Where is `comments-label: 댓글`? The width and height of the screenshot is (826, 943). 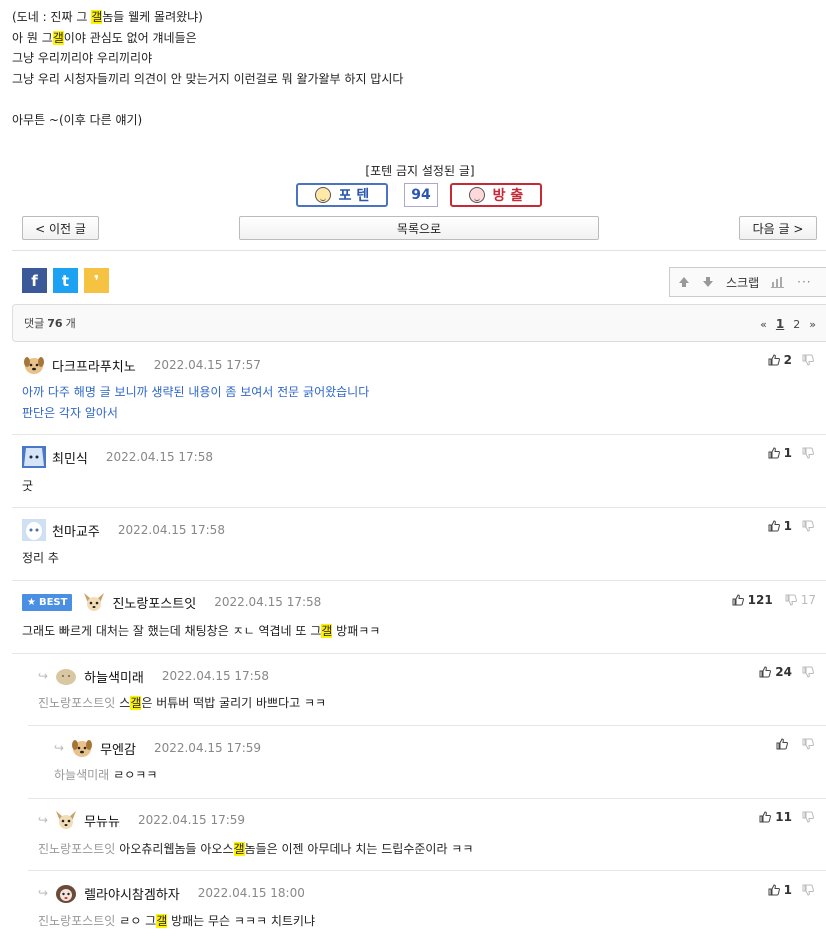
comments-label: 댓글 is located at coordinates (34, 323).